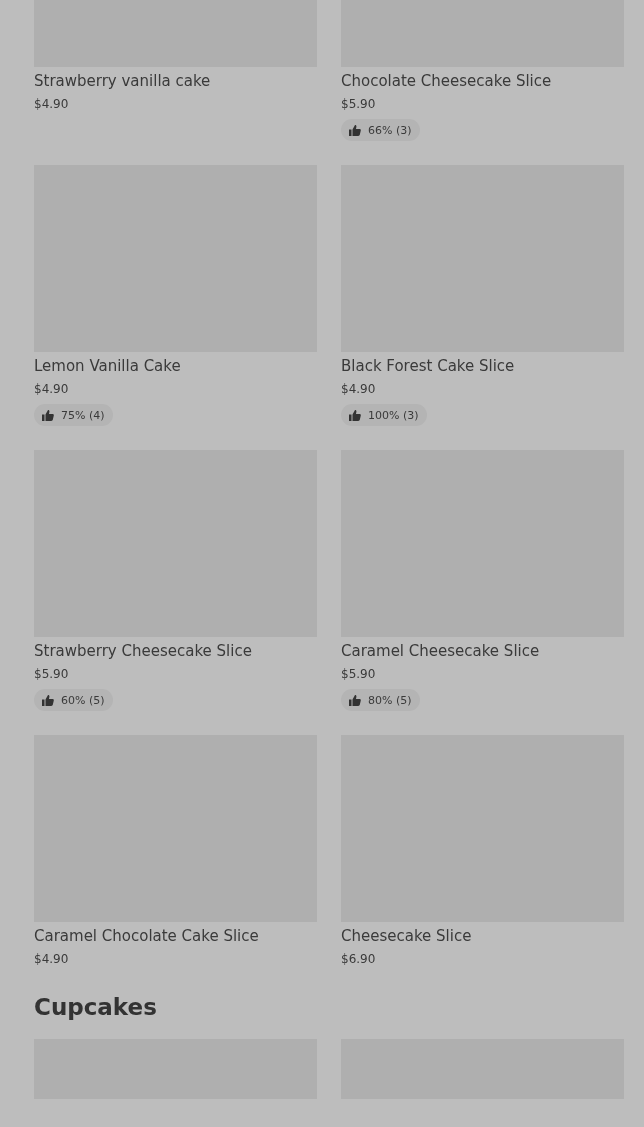 The image size is (644, 1127). I want to click on product-name: Strawberry Cheesecake Slice, so click(175, 651).